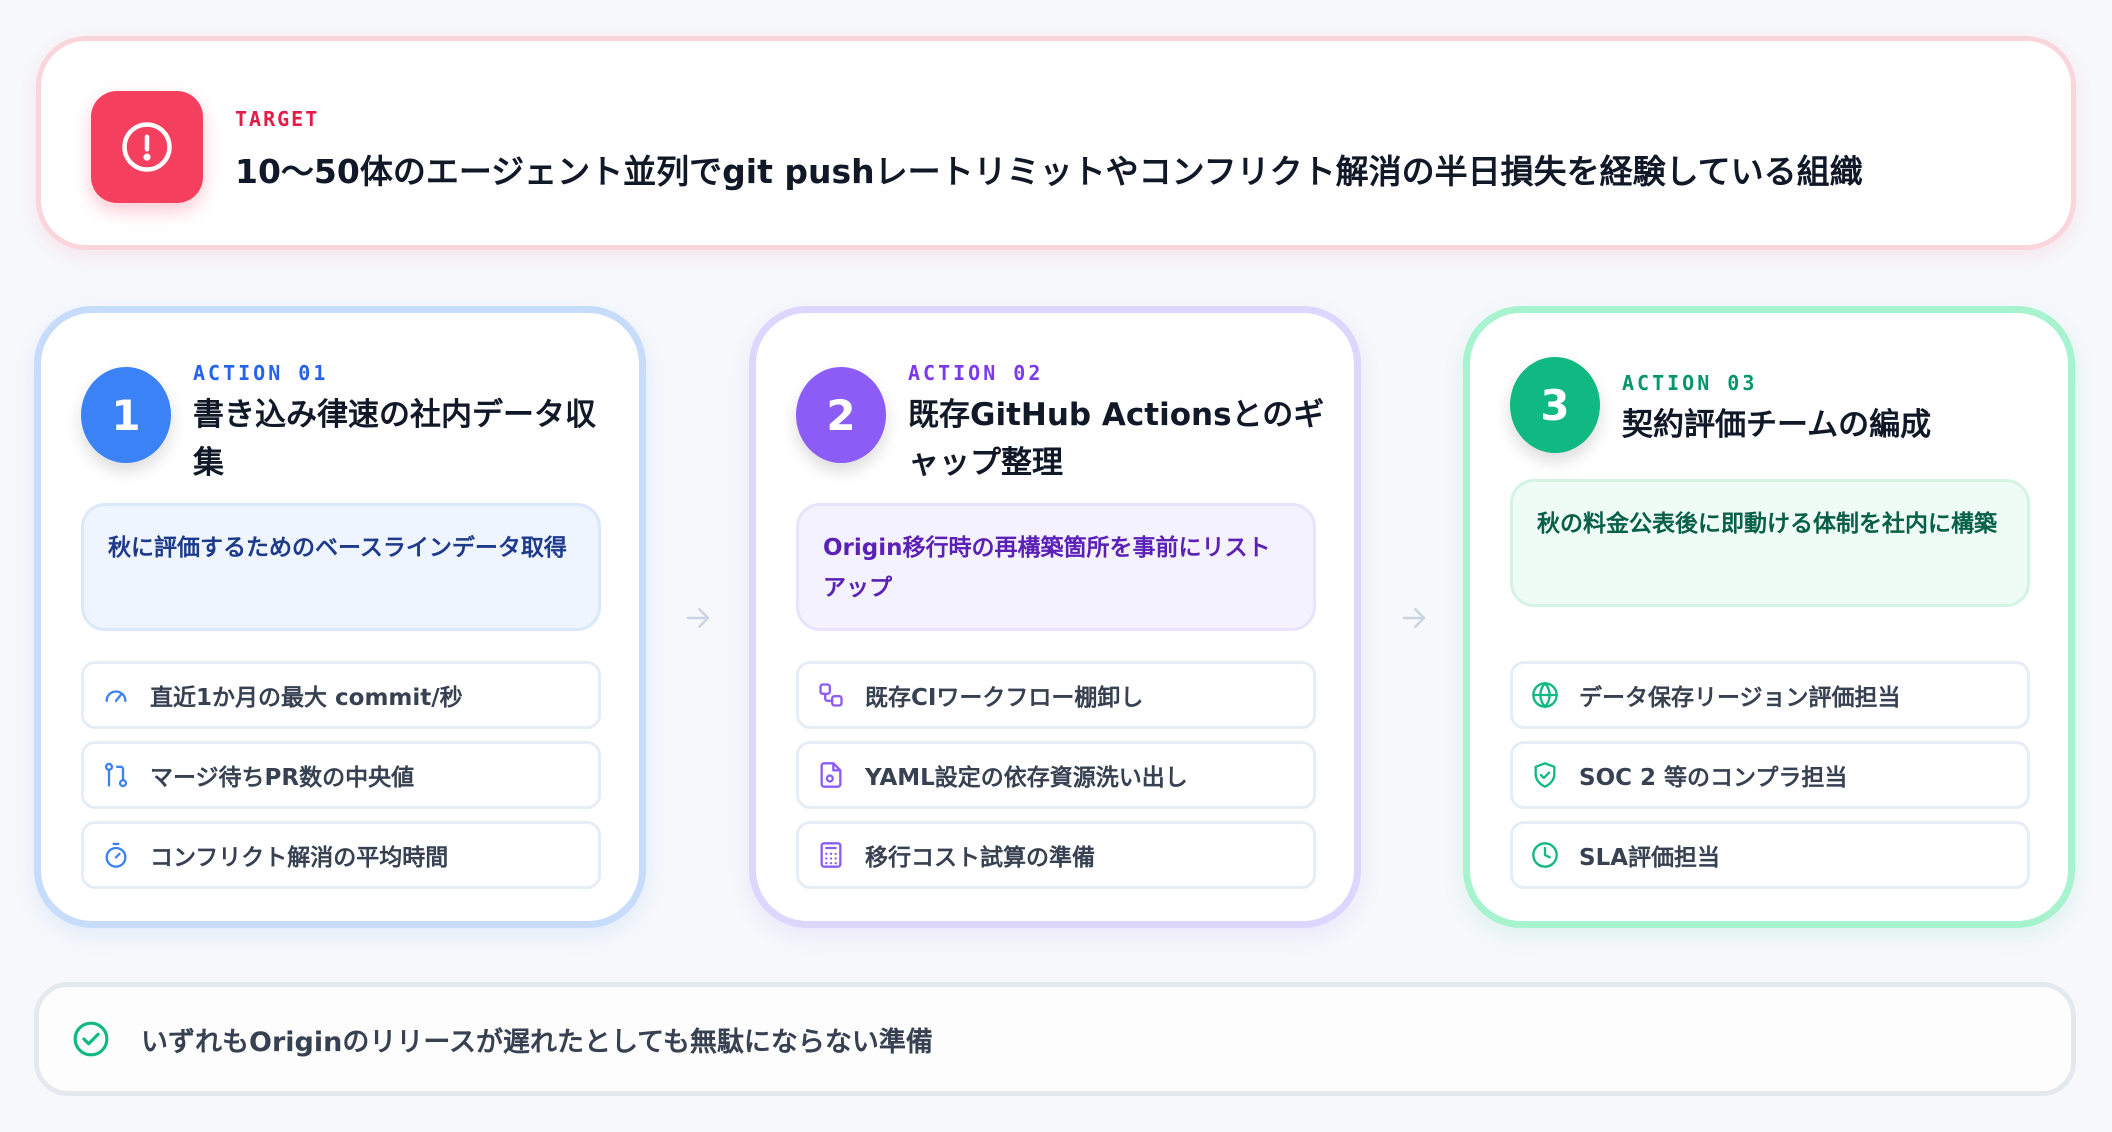 This screenshot has width=2112, height=1132. I want to click on step-number-badge: 1, so click(126, 415).